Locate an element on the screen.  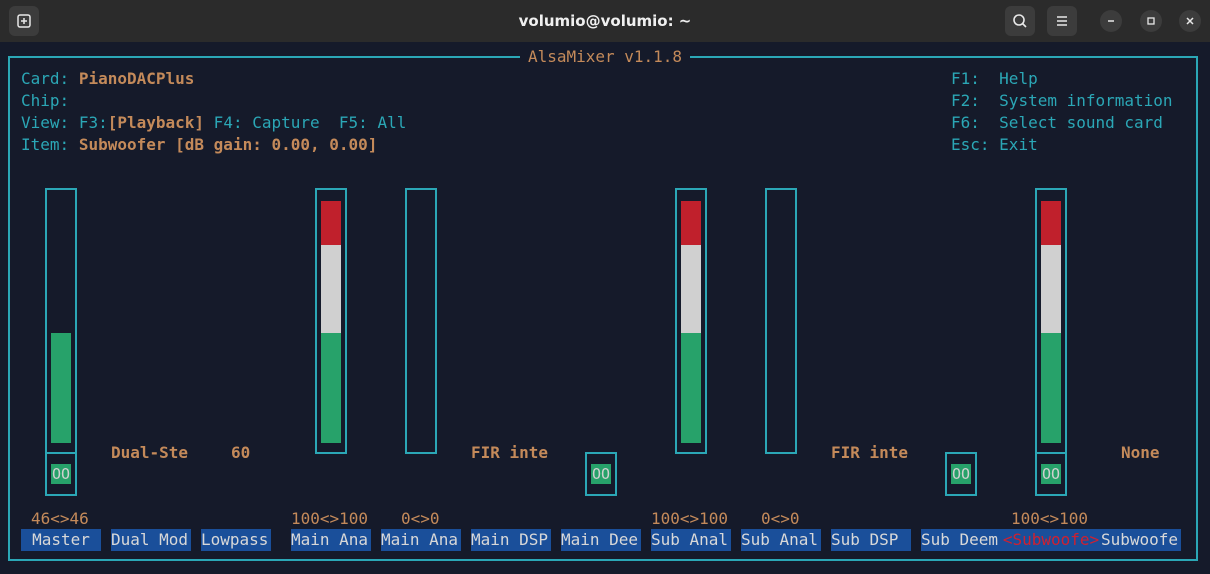
help-line-1: F1: Help is located at coordinates (994, 79).